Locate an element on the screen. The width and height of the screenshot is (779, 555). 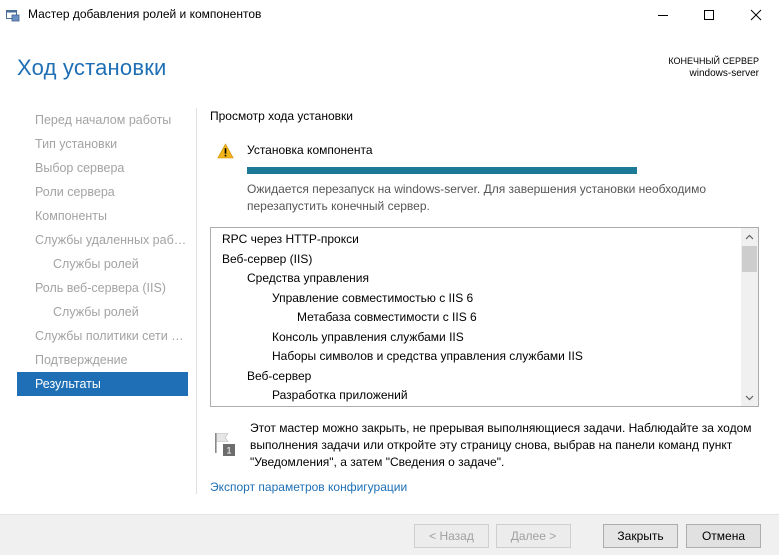
result-item: Разработка приложений is located at coordinates (340, 395).